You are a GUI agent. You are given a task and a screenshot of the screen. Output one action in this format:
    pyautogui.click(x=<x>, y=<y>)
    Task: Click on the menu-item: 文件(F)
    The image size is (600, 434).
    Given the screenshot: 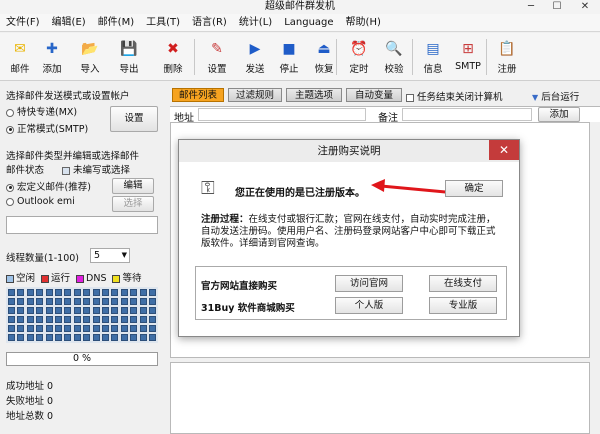 What is the action you would take?
    pyautogui.click(x=23, y=23)
    